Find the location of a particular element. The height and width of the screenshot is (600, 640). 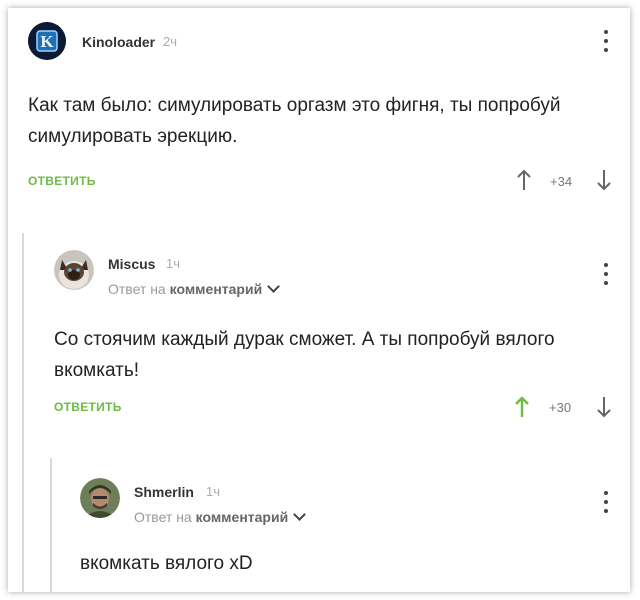

kinoloader-avatar: K is located at coordinates (47, 41).